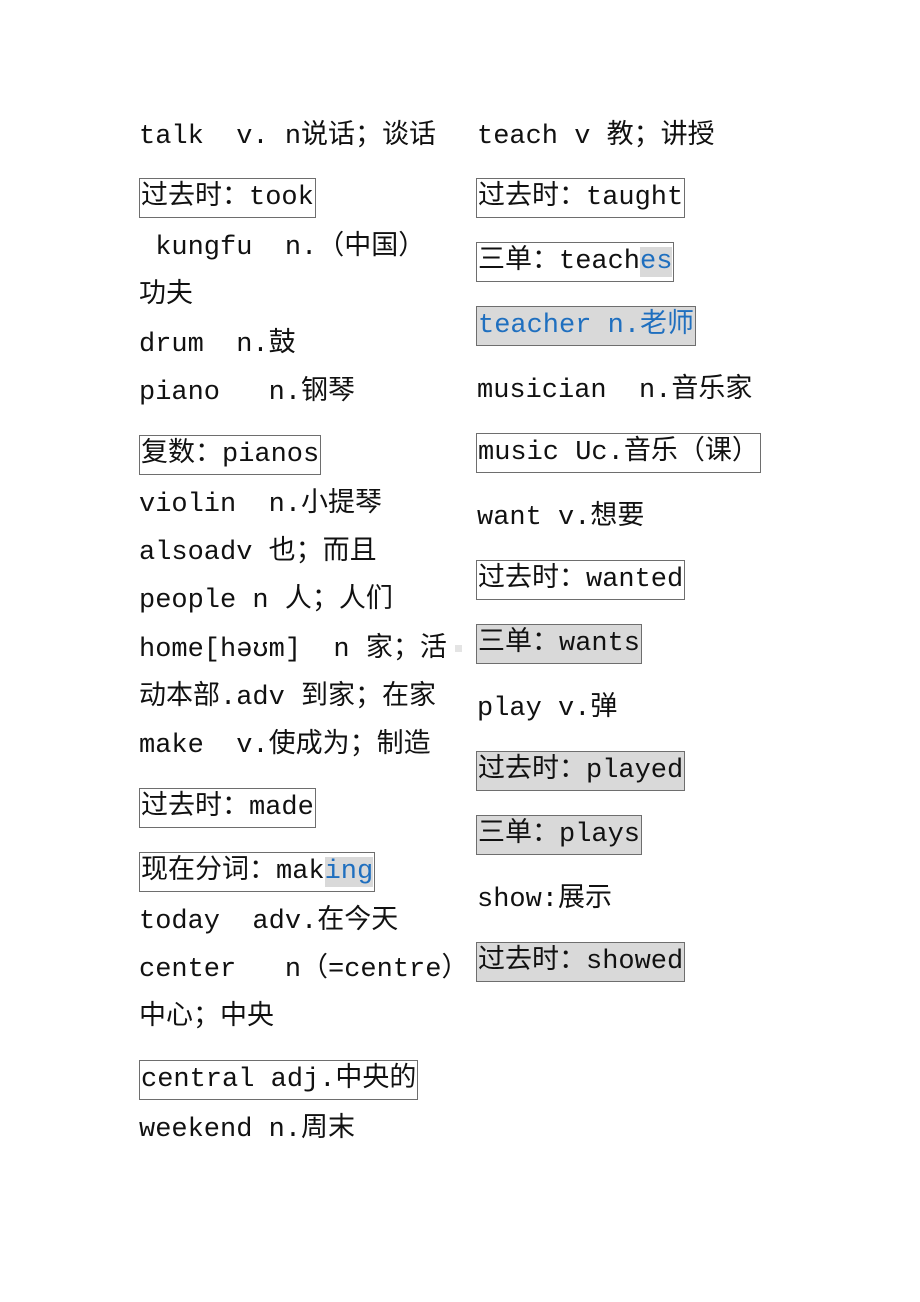 This screenshot has height=1302, width=920. I want to click on vocab-entry-today: today adv.在今天, so click(269, 922).